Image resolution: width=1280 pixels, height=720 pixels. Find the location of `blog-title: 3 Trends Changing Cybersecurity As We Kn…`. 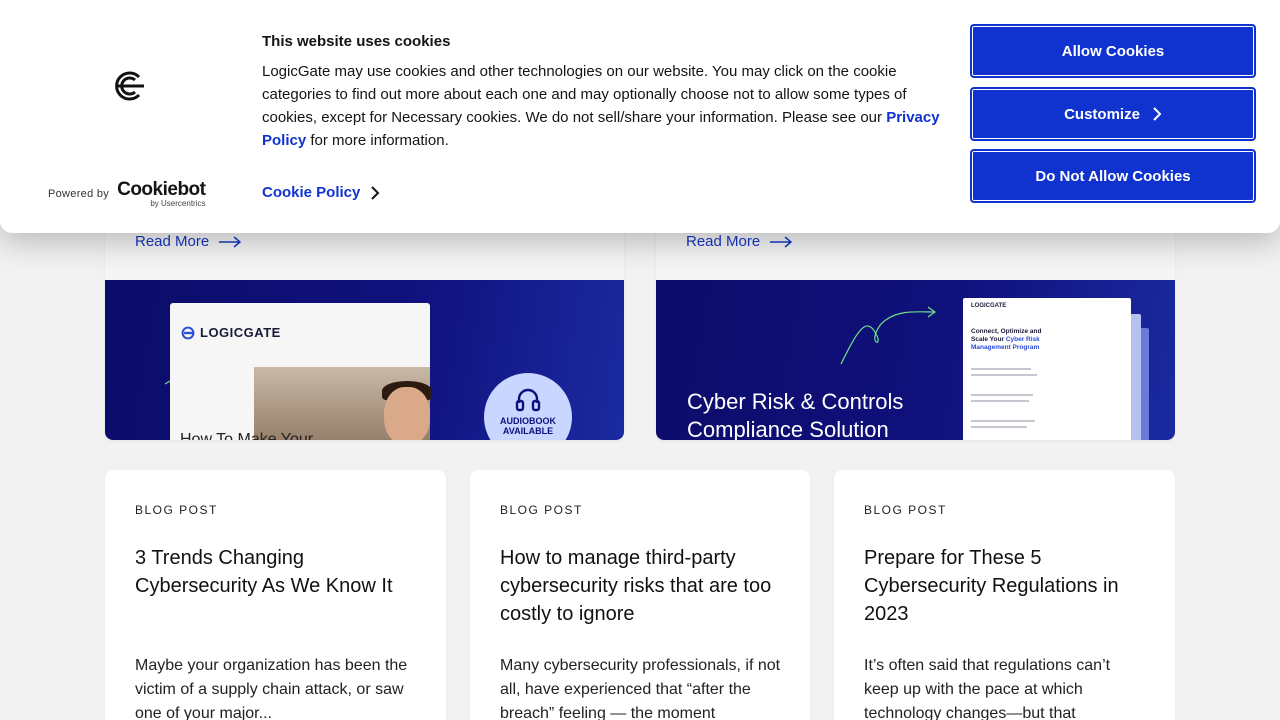

blog-title: 3 Trends Changing Cybersecurity As We Kn… is located at coordinates (276, 572).